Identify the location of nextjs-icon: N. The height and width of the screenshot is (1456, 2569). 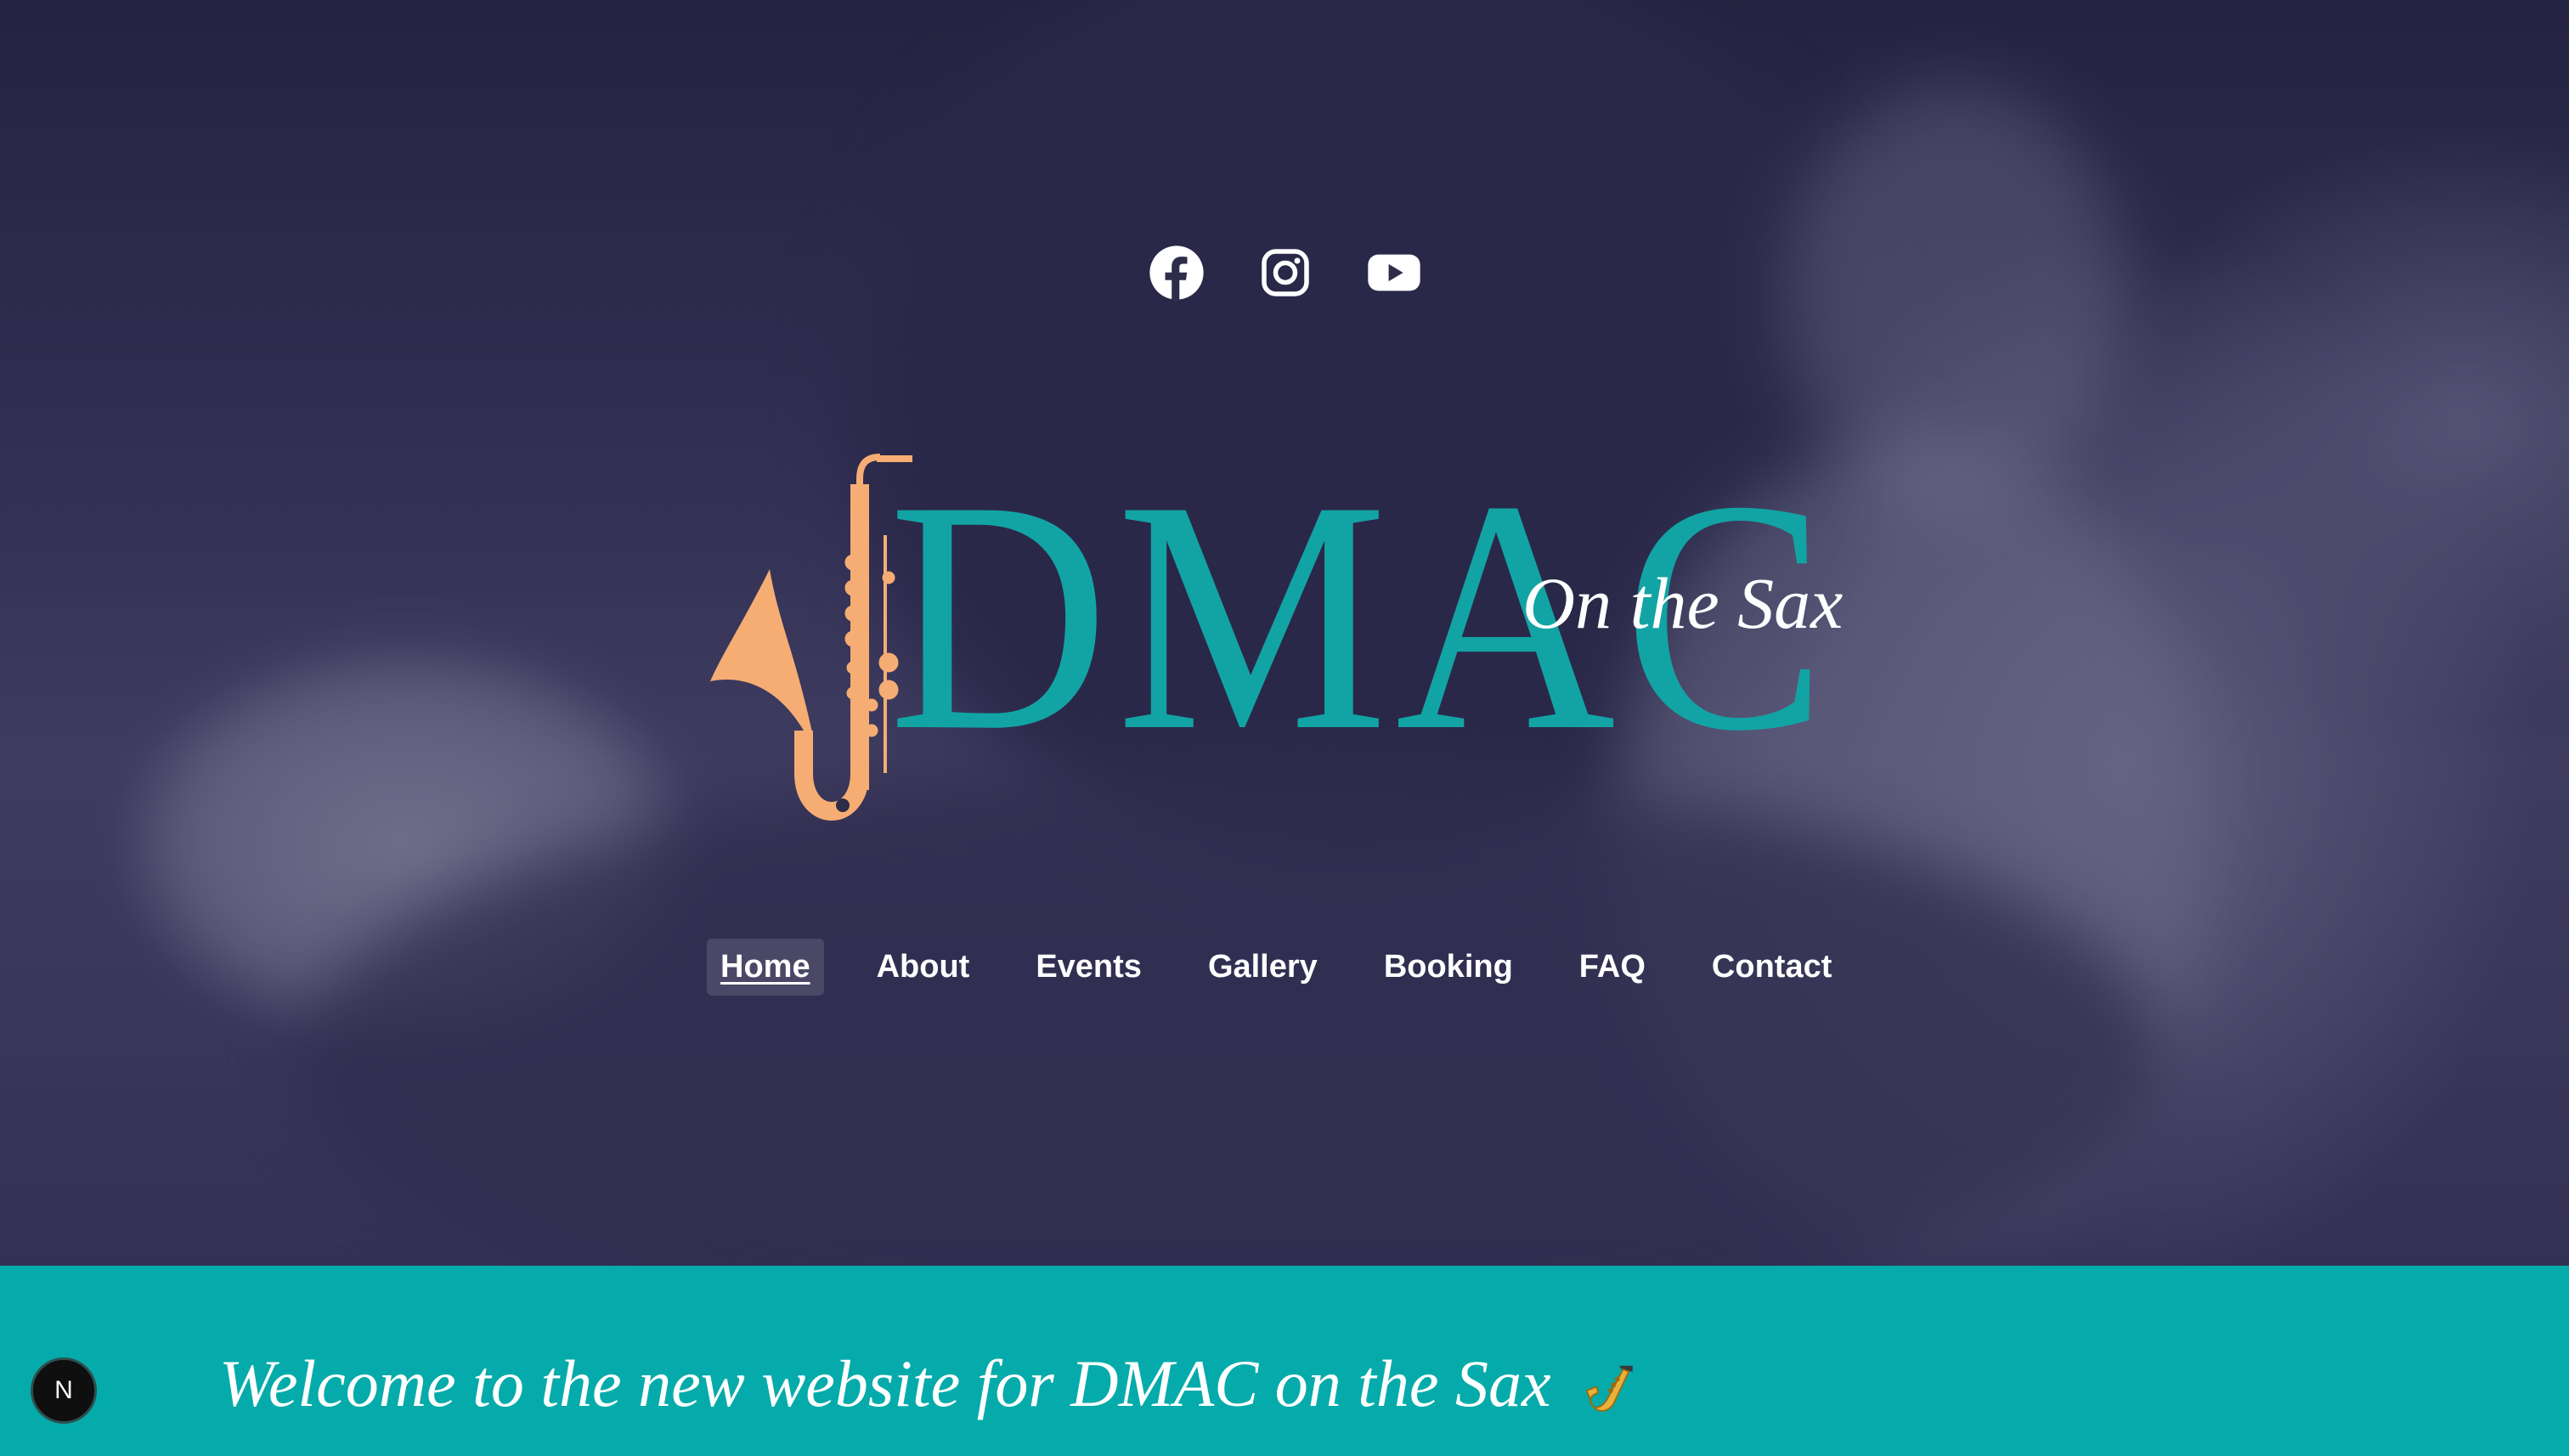
(64, 1390).